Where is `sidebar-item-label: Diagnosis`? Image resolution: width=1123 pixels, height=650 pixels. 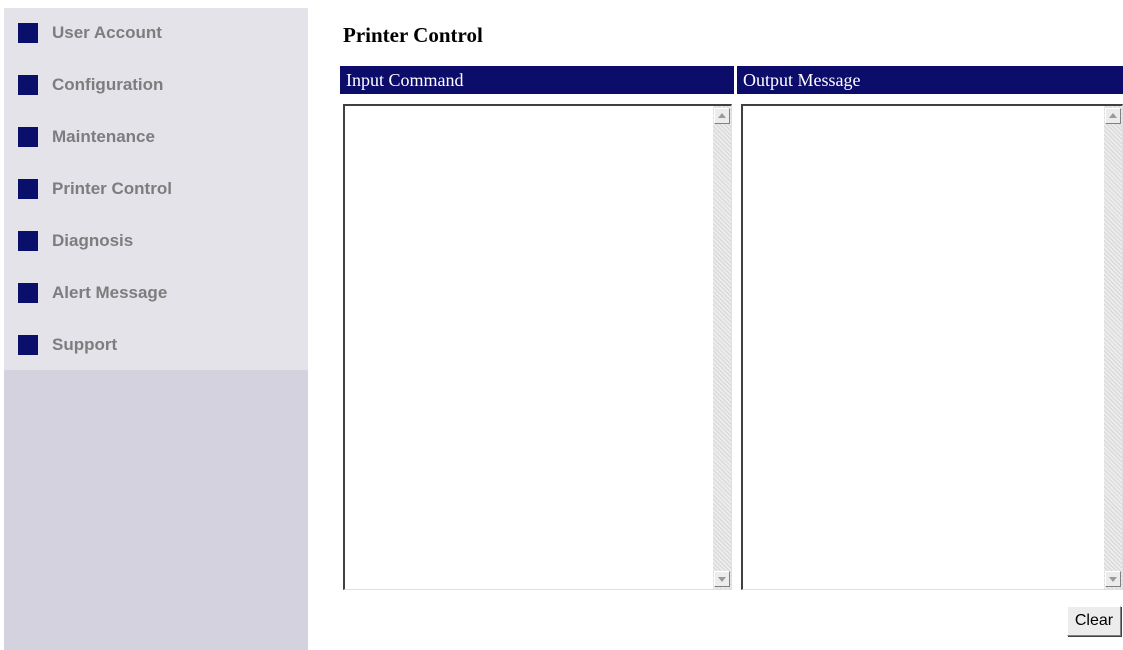
sidebar-item-label: Diagnosis is located at coordinates (93, 240).